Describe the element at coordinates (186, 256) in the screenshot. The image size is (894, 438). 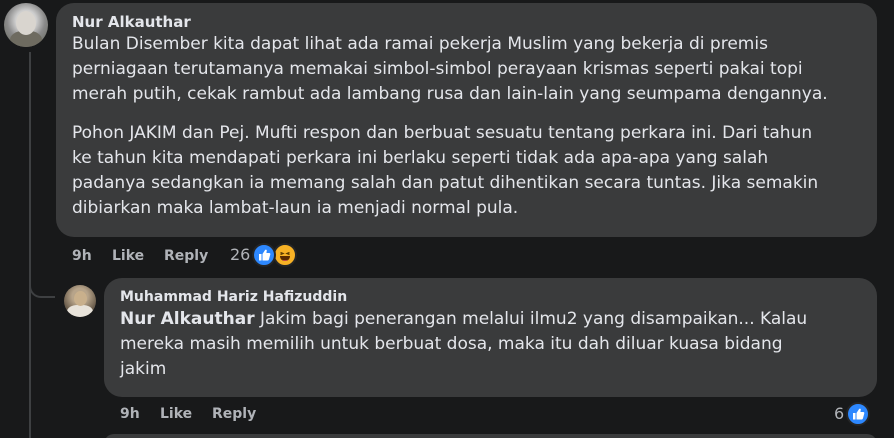
I see `comment-reply-button: Reply` at that location.